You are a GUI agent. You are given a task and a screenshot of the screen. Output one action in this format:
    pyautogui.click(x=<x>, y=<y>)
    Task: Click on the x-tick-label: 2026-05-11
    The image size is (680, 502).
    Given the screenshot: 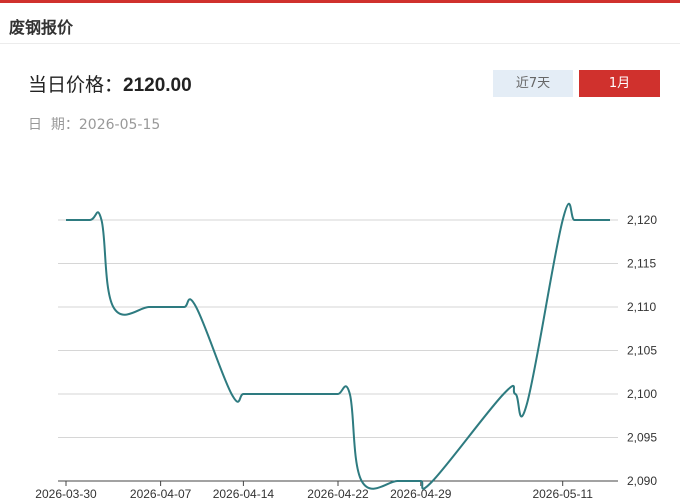 What is the action you would take?
    pyautogui.click(x=562, y=494)
    